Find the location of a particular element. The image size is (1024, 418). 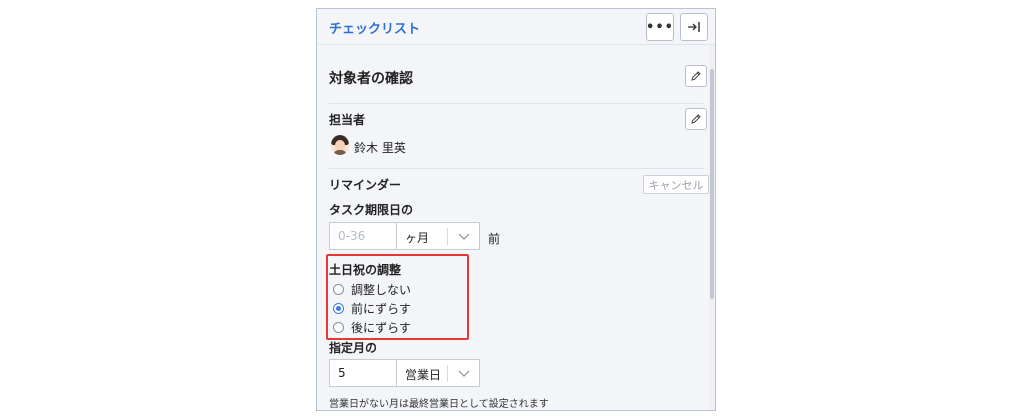

more-options-button: ••• is located at coordinates (660, 27).